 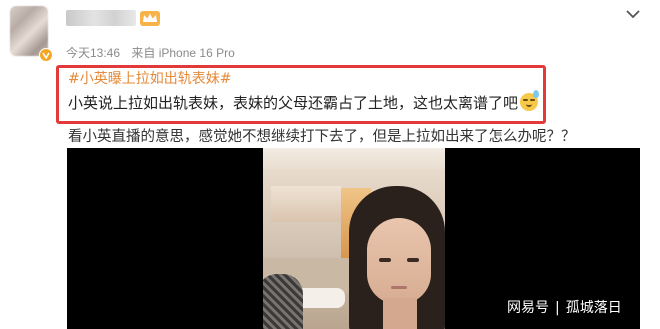 I want to click on verified-v-icon, so click(x=46, y=55).